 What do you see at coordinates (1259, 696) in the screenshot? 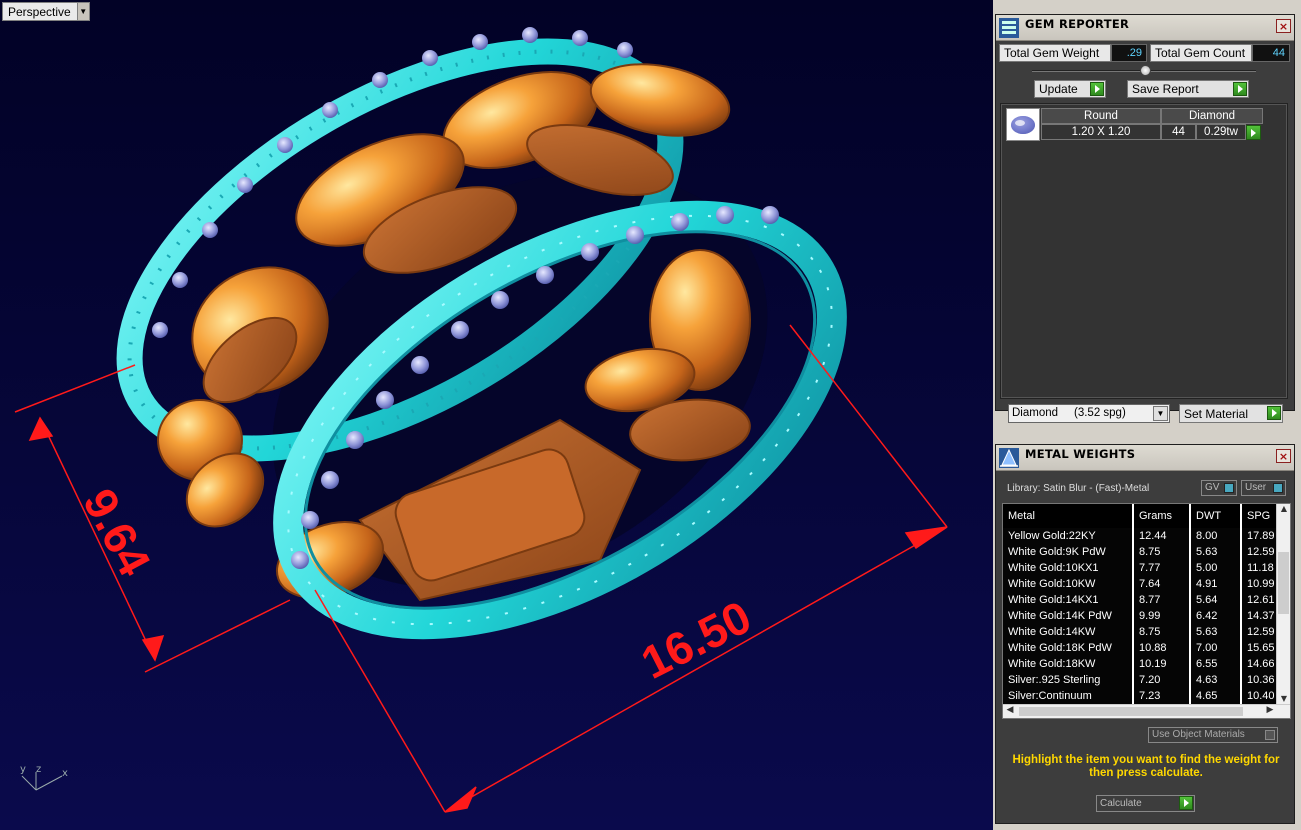
I see `spg: 10.40` at bounding box center [1259, 696].